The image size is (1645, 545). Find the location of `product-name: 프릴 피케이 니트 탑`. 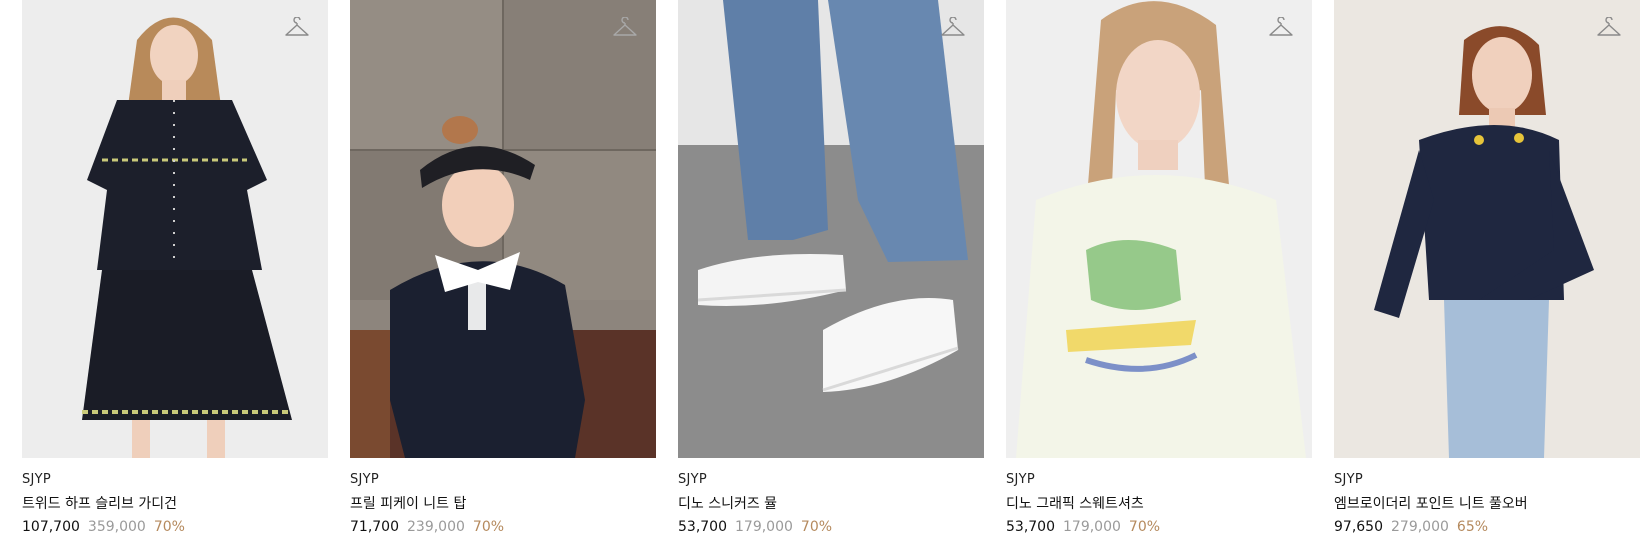

product-name: 프릴 피케이 니트 탑 is located at coordinates (503, 504).